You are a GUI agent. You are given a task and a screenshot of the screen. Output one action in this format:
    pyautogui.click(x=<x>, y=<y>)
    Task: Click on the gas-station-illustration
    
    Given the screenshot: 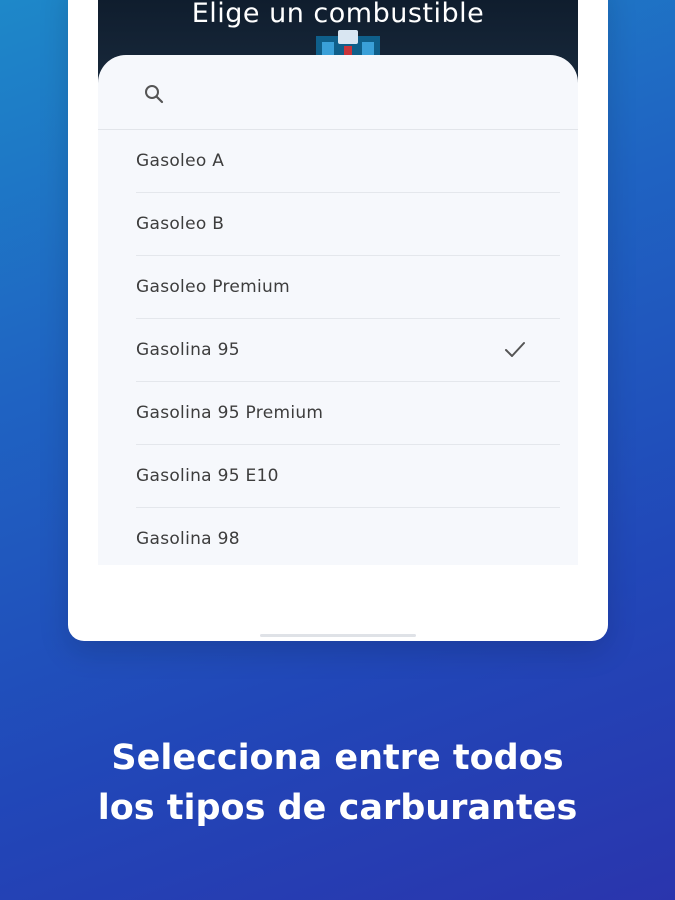 What is the action you would take?
    pyautogui.click(x=348, y=44)
    